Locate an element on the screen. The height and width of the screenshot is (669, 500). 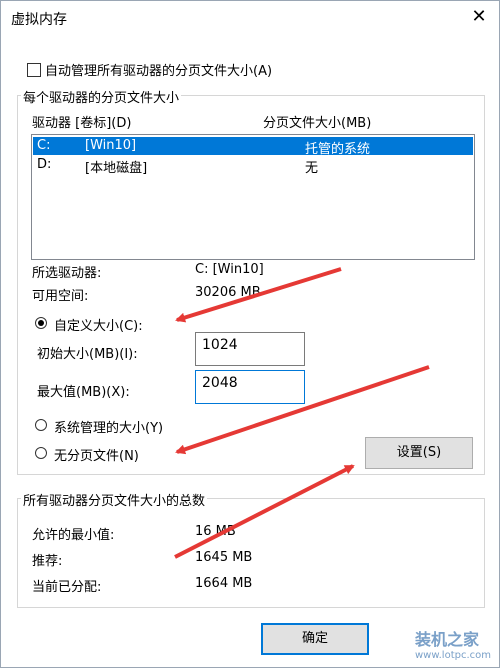
watermark: 装机之家 www.lotpc.com is located at coordinates (453, 643).